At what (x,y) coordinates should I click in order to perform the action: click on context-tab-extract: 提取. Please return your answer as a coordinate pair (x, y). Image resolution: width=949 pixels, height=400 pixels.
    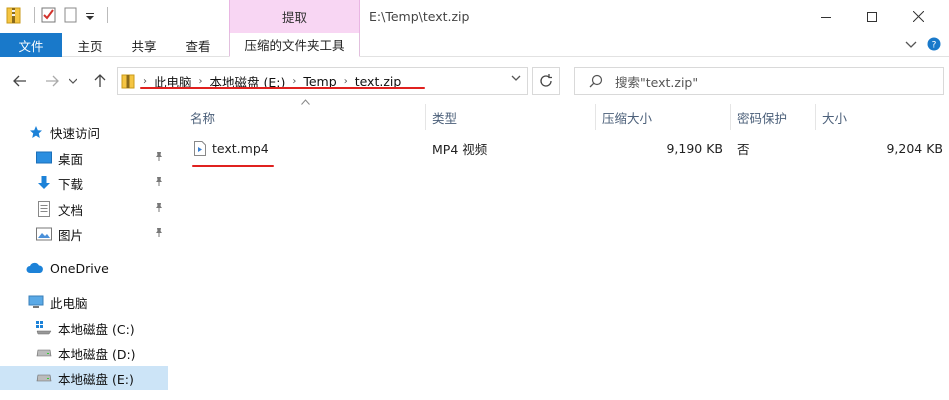
    Looking at the image, I should click on (294, 16).